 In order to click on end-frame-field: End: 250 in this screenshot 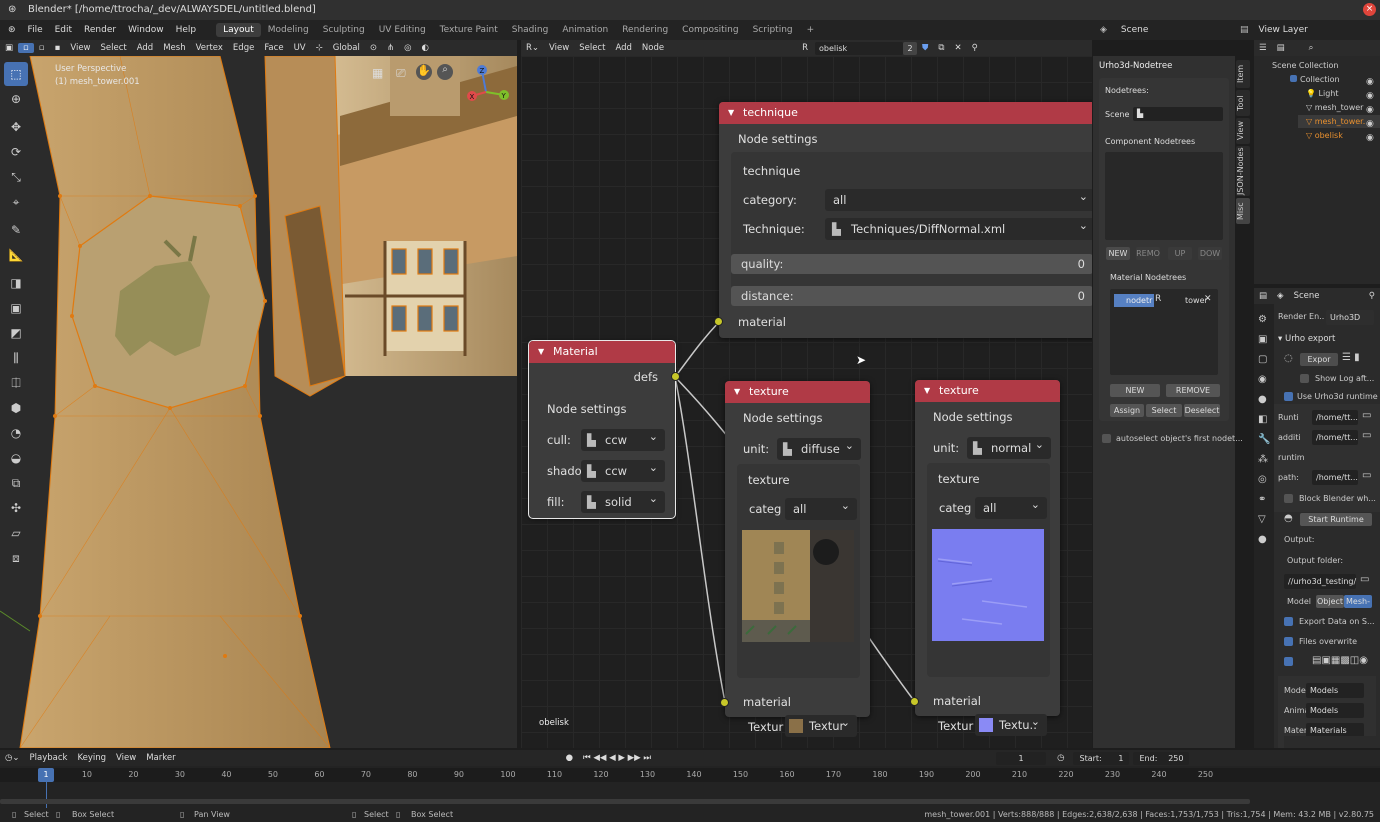, I will do `click(1161, 758)`.